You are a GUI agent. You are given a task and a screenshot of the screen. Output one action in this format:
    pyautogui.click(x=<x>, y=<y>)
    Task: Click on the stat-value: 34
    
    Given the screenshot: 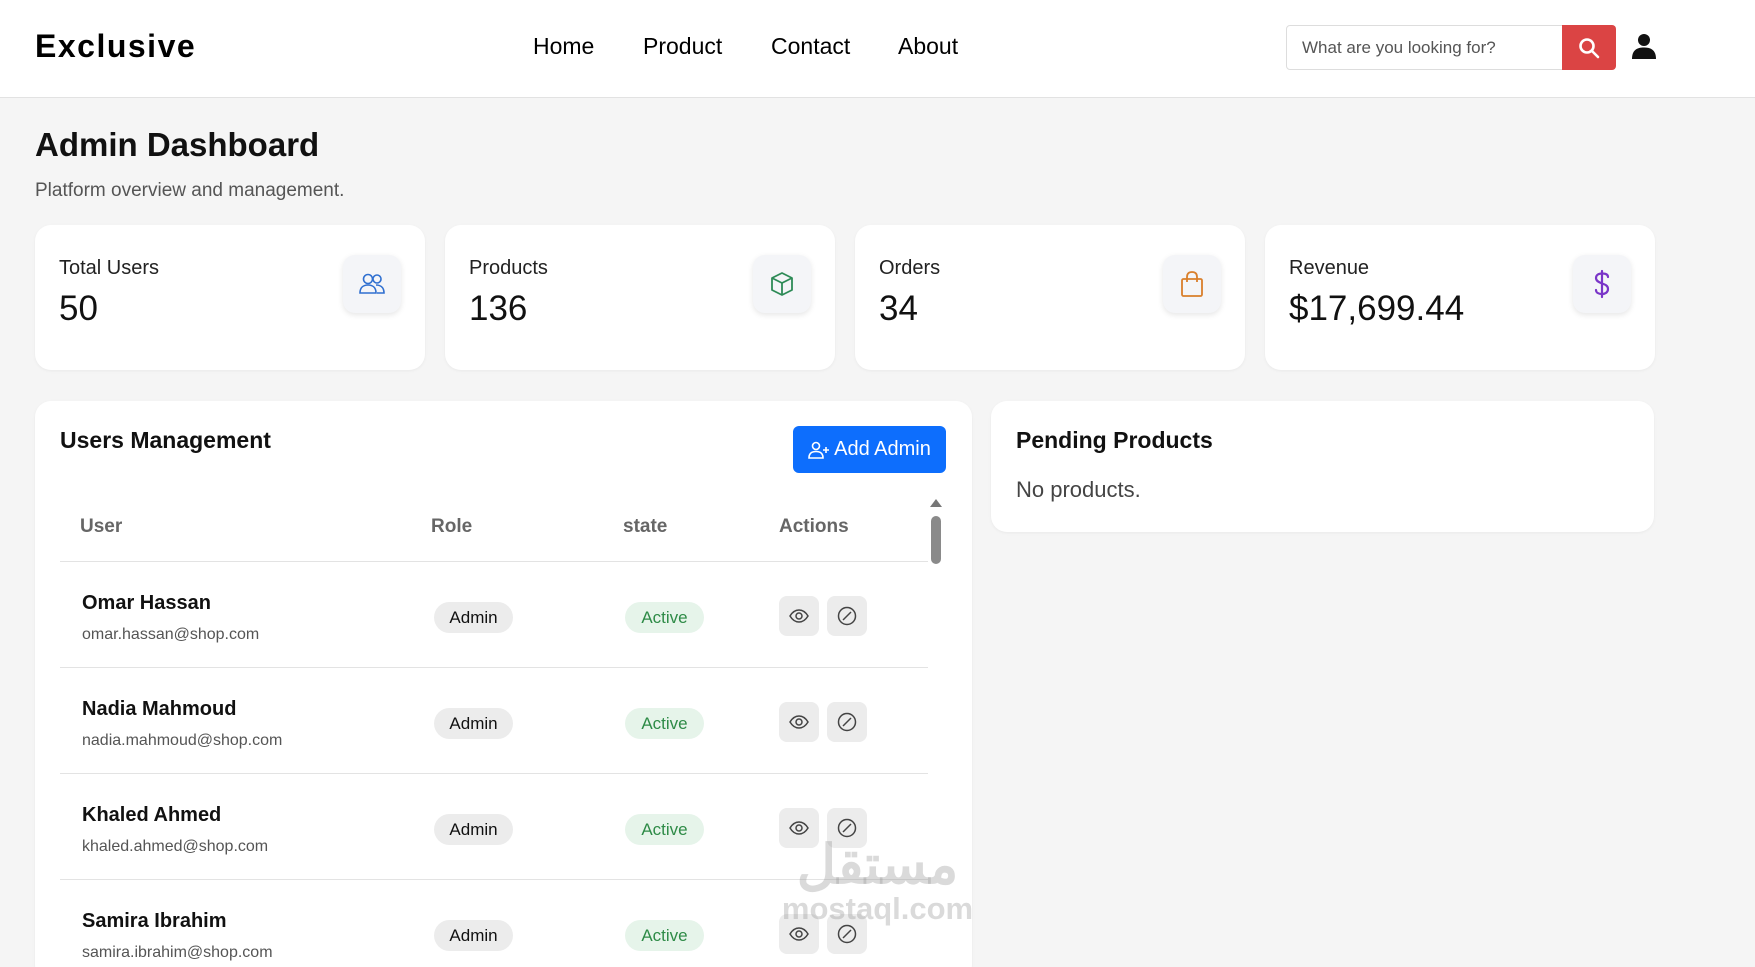 What is the action you would take?
    pyautogui.click(x=898, y=308)
    